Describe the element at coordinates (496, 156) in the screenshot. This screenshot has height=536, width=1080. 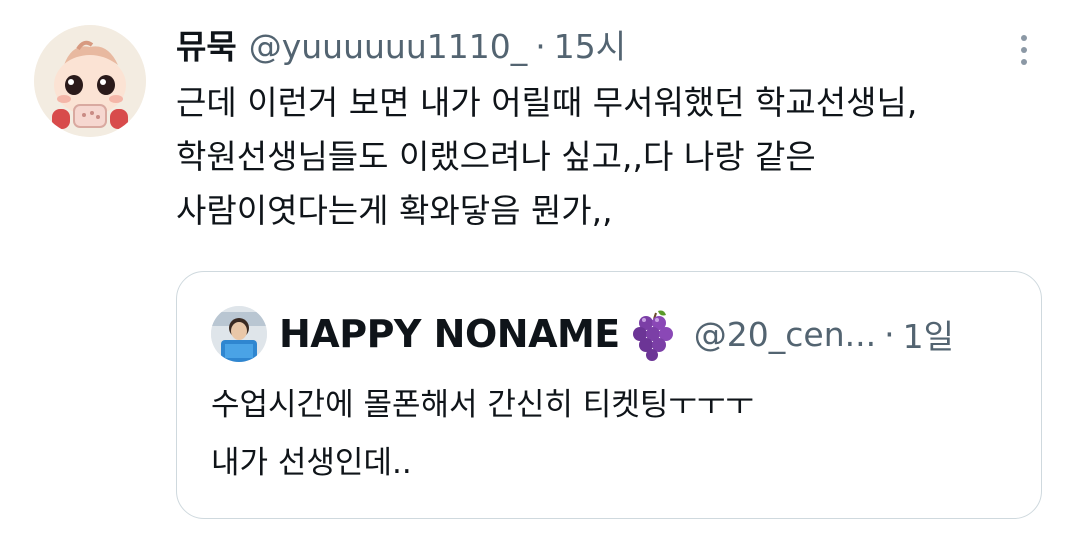
I see `tweet-text-line: 학원선생님들도 이랬으려나 싶고,,다 나랑 같은` at that location.